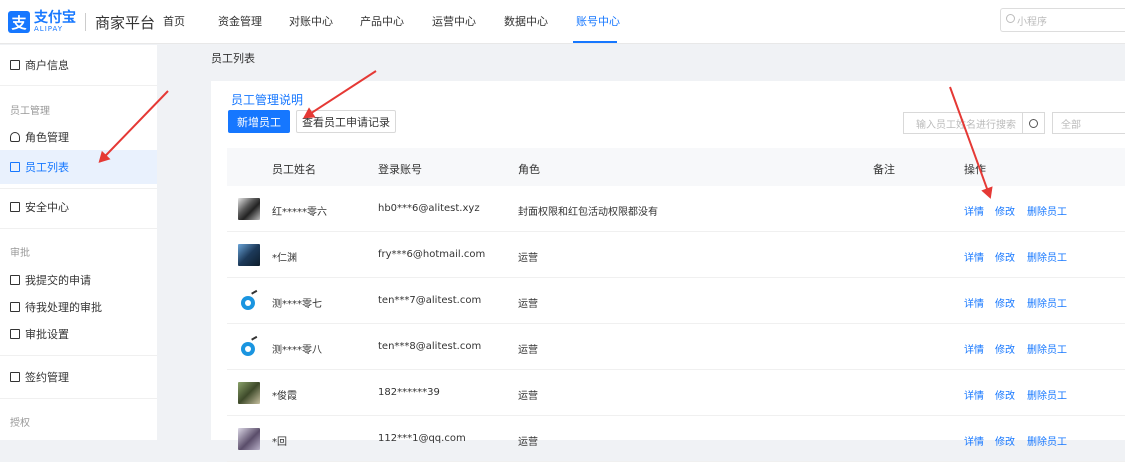  Describe the element at coordinates (15, 280) in the screenshot. I see `submit-icon` at that location.